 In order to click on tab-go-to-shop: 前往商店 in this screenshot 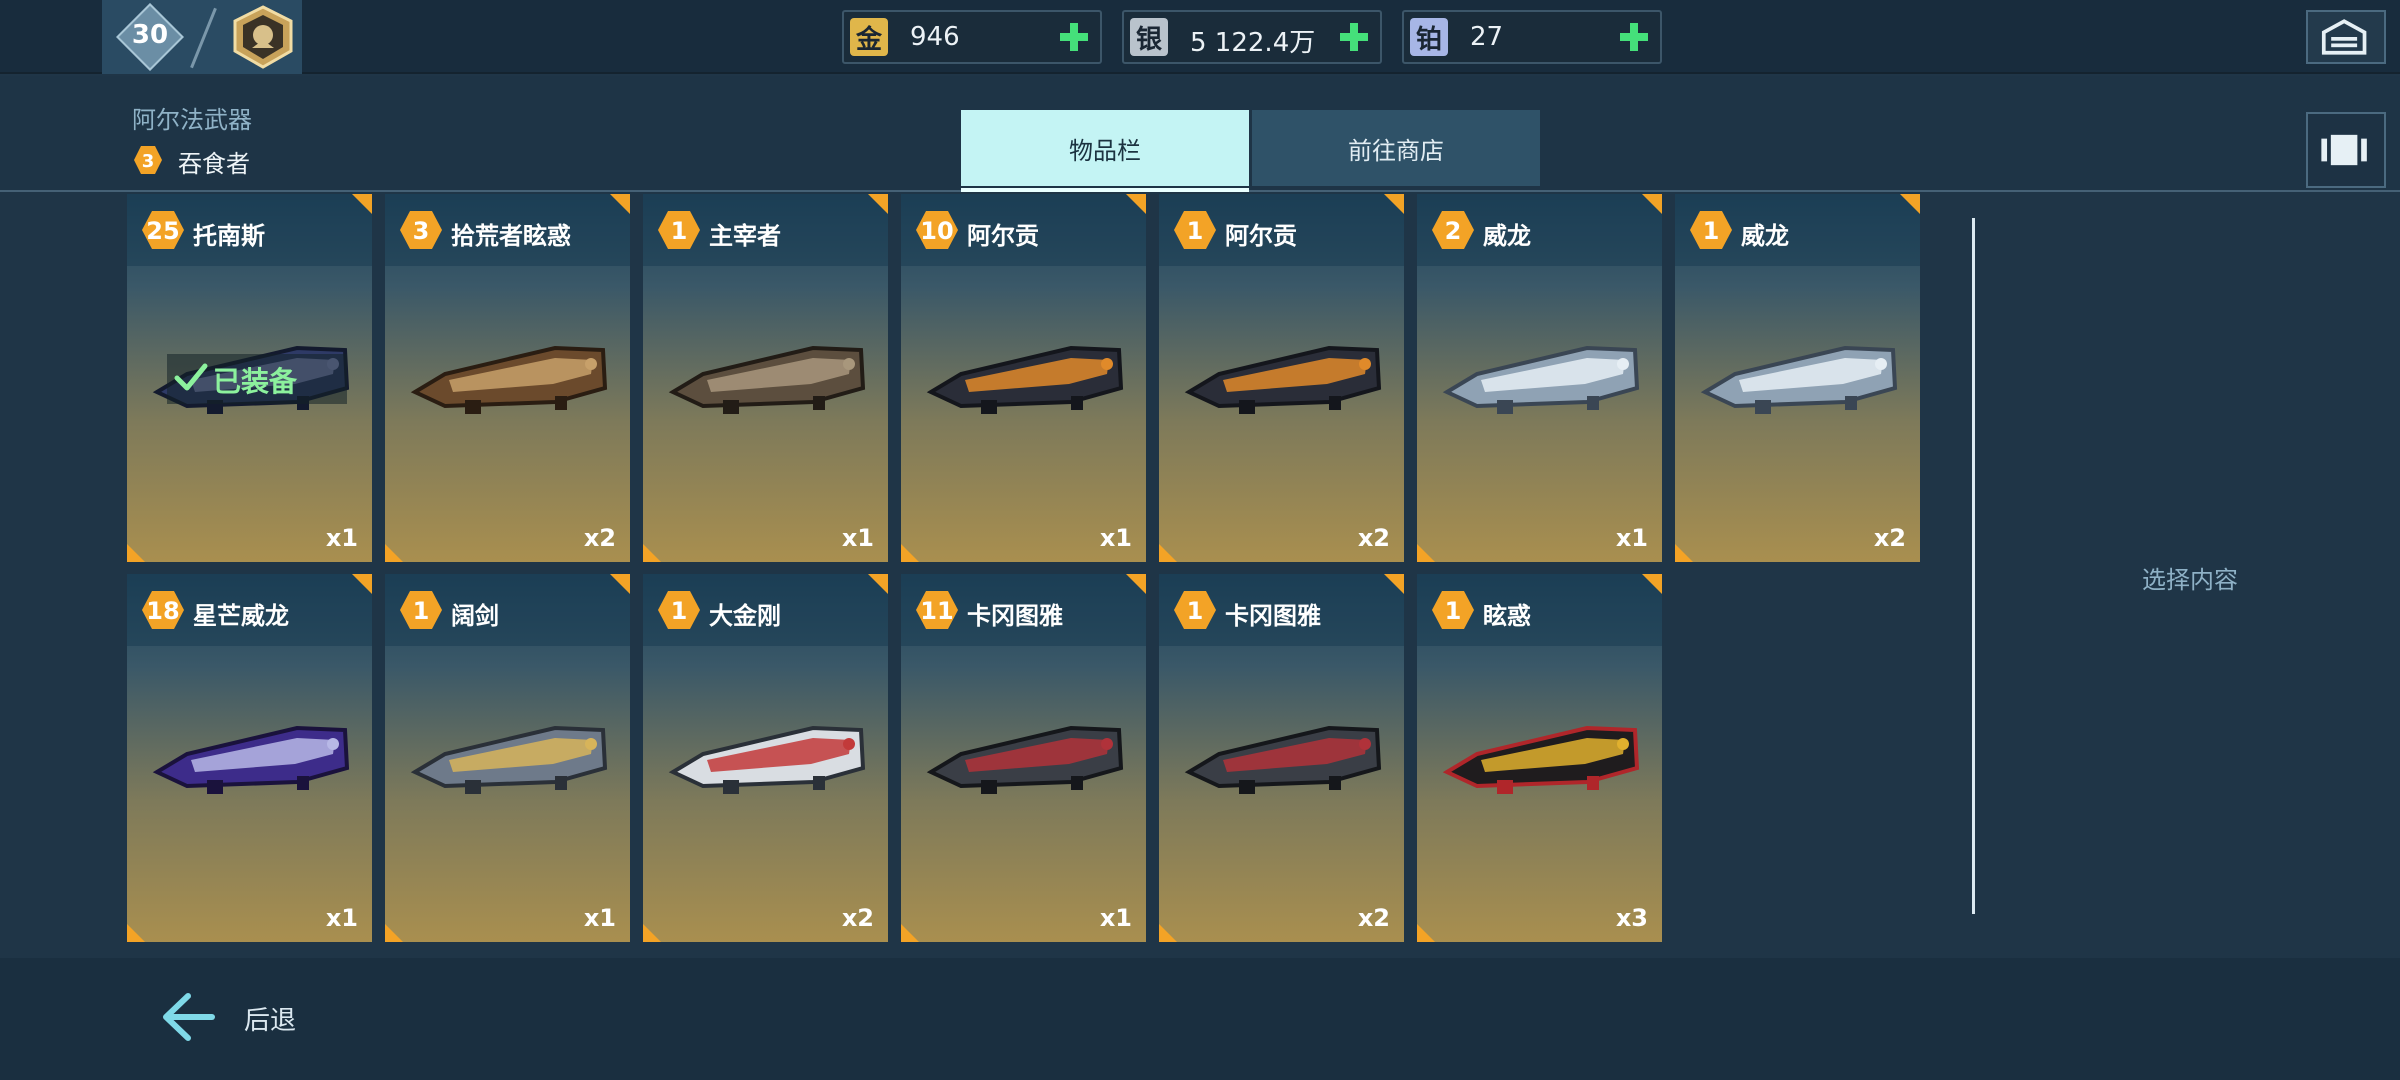, I will do `click(1396, 148)`.